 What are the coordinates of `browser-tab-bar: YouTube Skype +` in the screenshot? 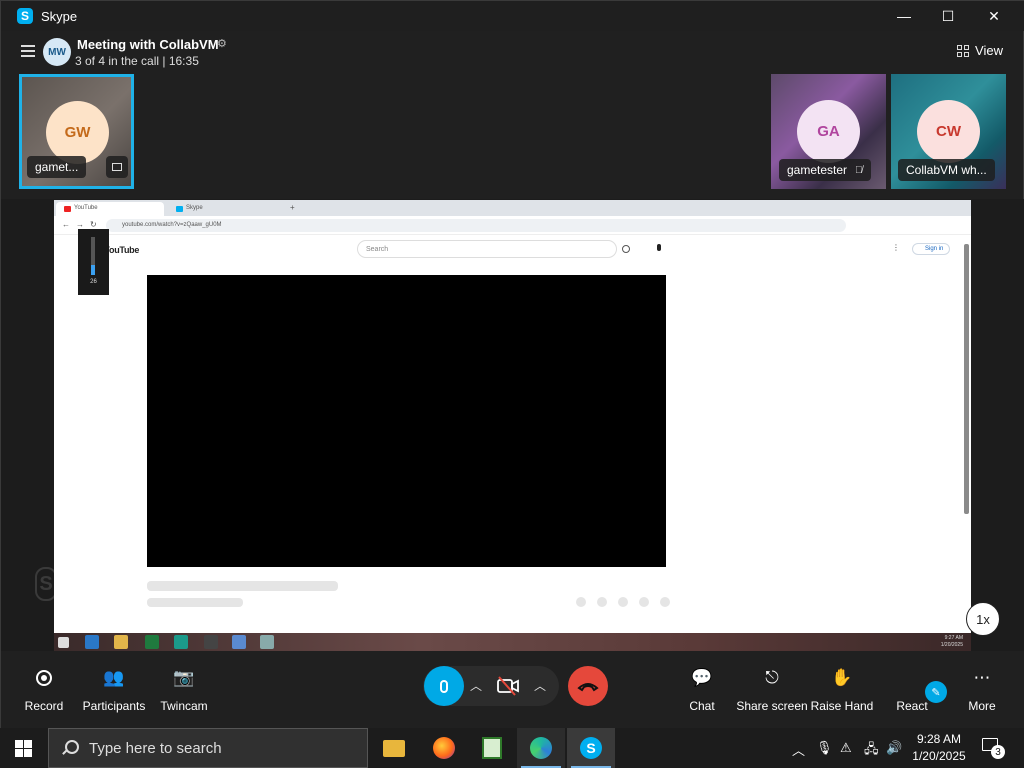 It's located at (512, 208).